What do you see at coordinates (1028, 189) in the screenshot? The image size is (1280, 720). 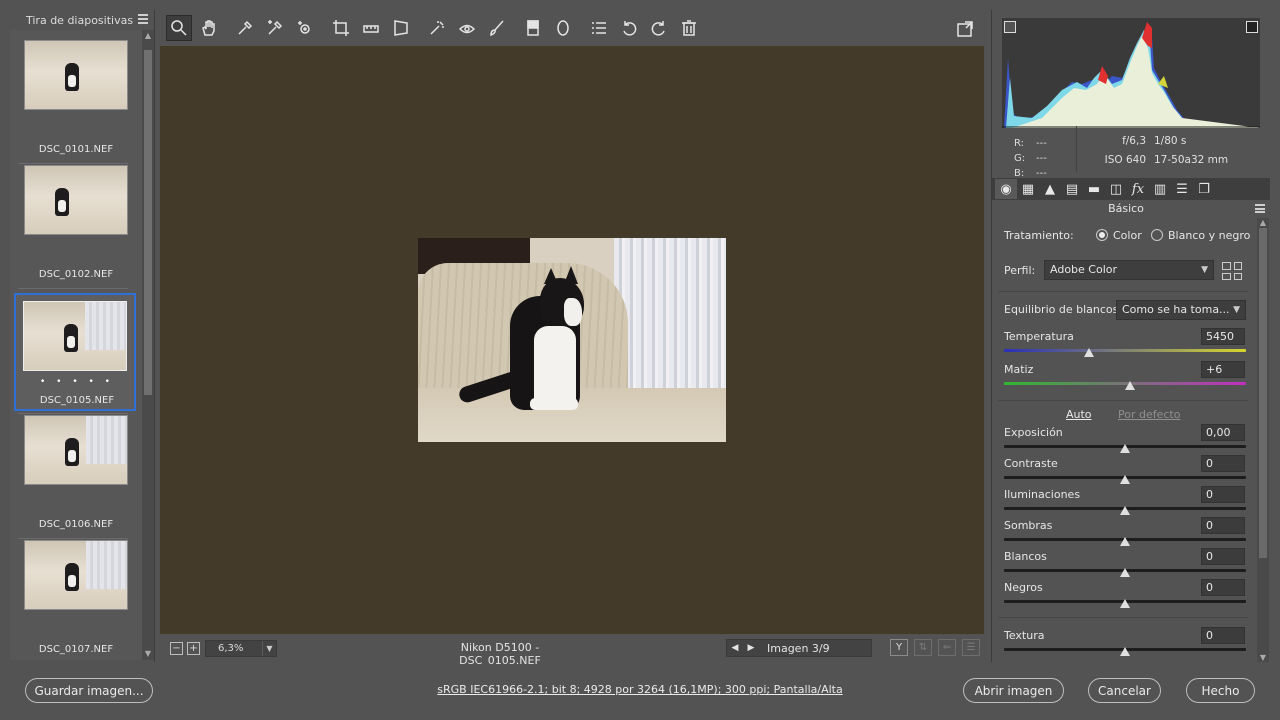 I see `tone-curve-tab-icon: ▦` at bounding box center [1028, 189].